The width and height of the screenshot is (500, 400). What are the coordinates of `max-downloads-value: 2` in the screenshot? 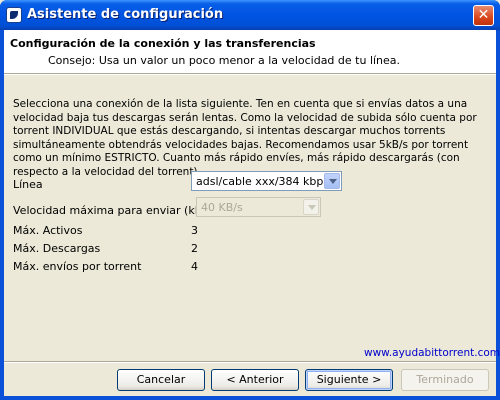 It's located at (194, 248).